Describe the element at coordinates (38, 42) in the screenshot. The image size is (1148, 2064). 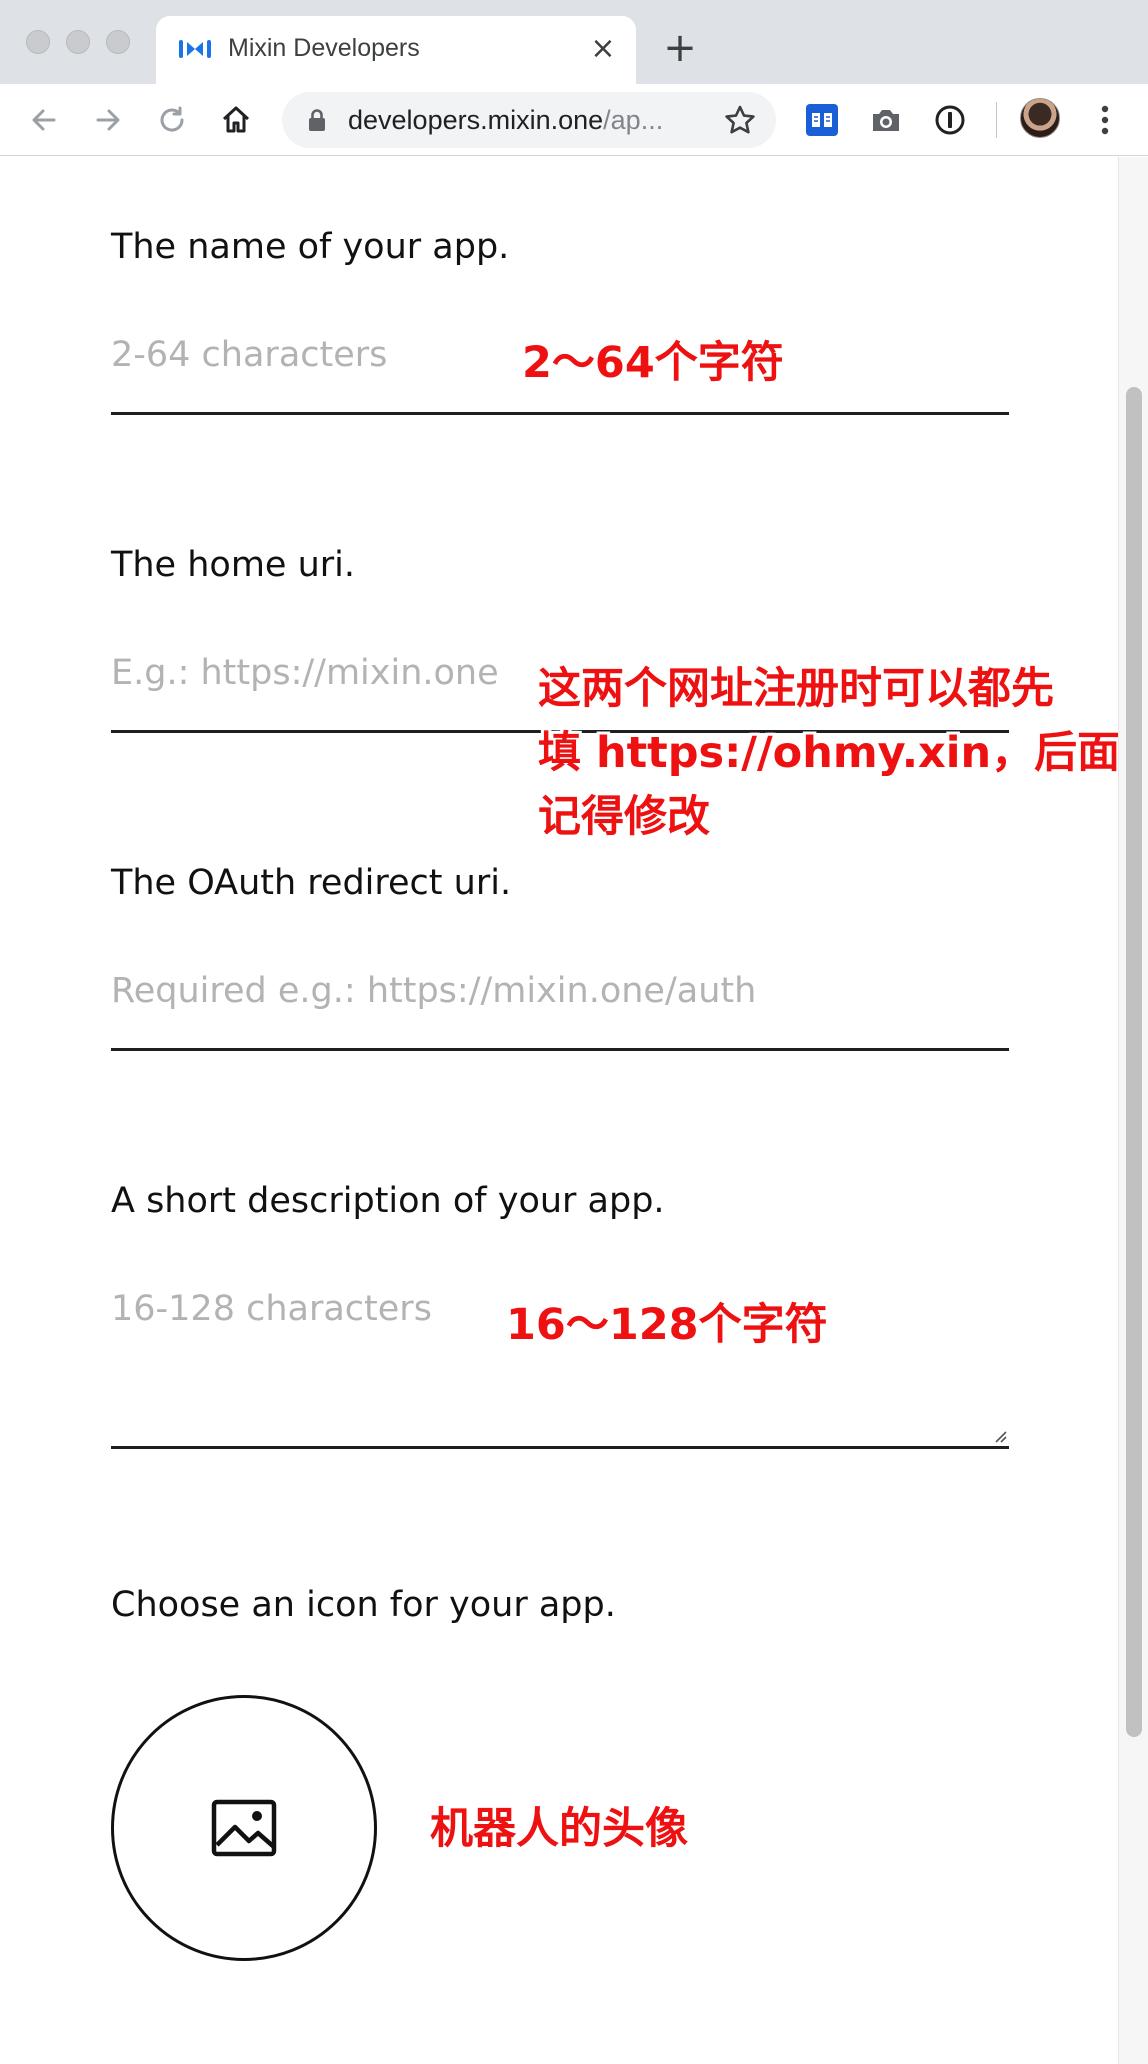
I see `window-close-button` at that location.